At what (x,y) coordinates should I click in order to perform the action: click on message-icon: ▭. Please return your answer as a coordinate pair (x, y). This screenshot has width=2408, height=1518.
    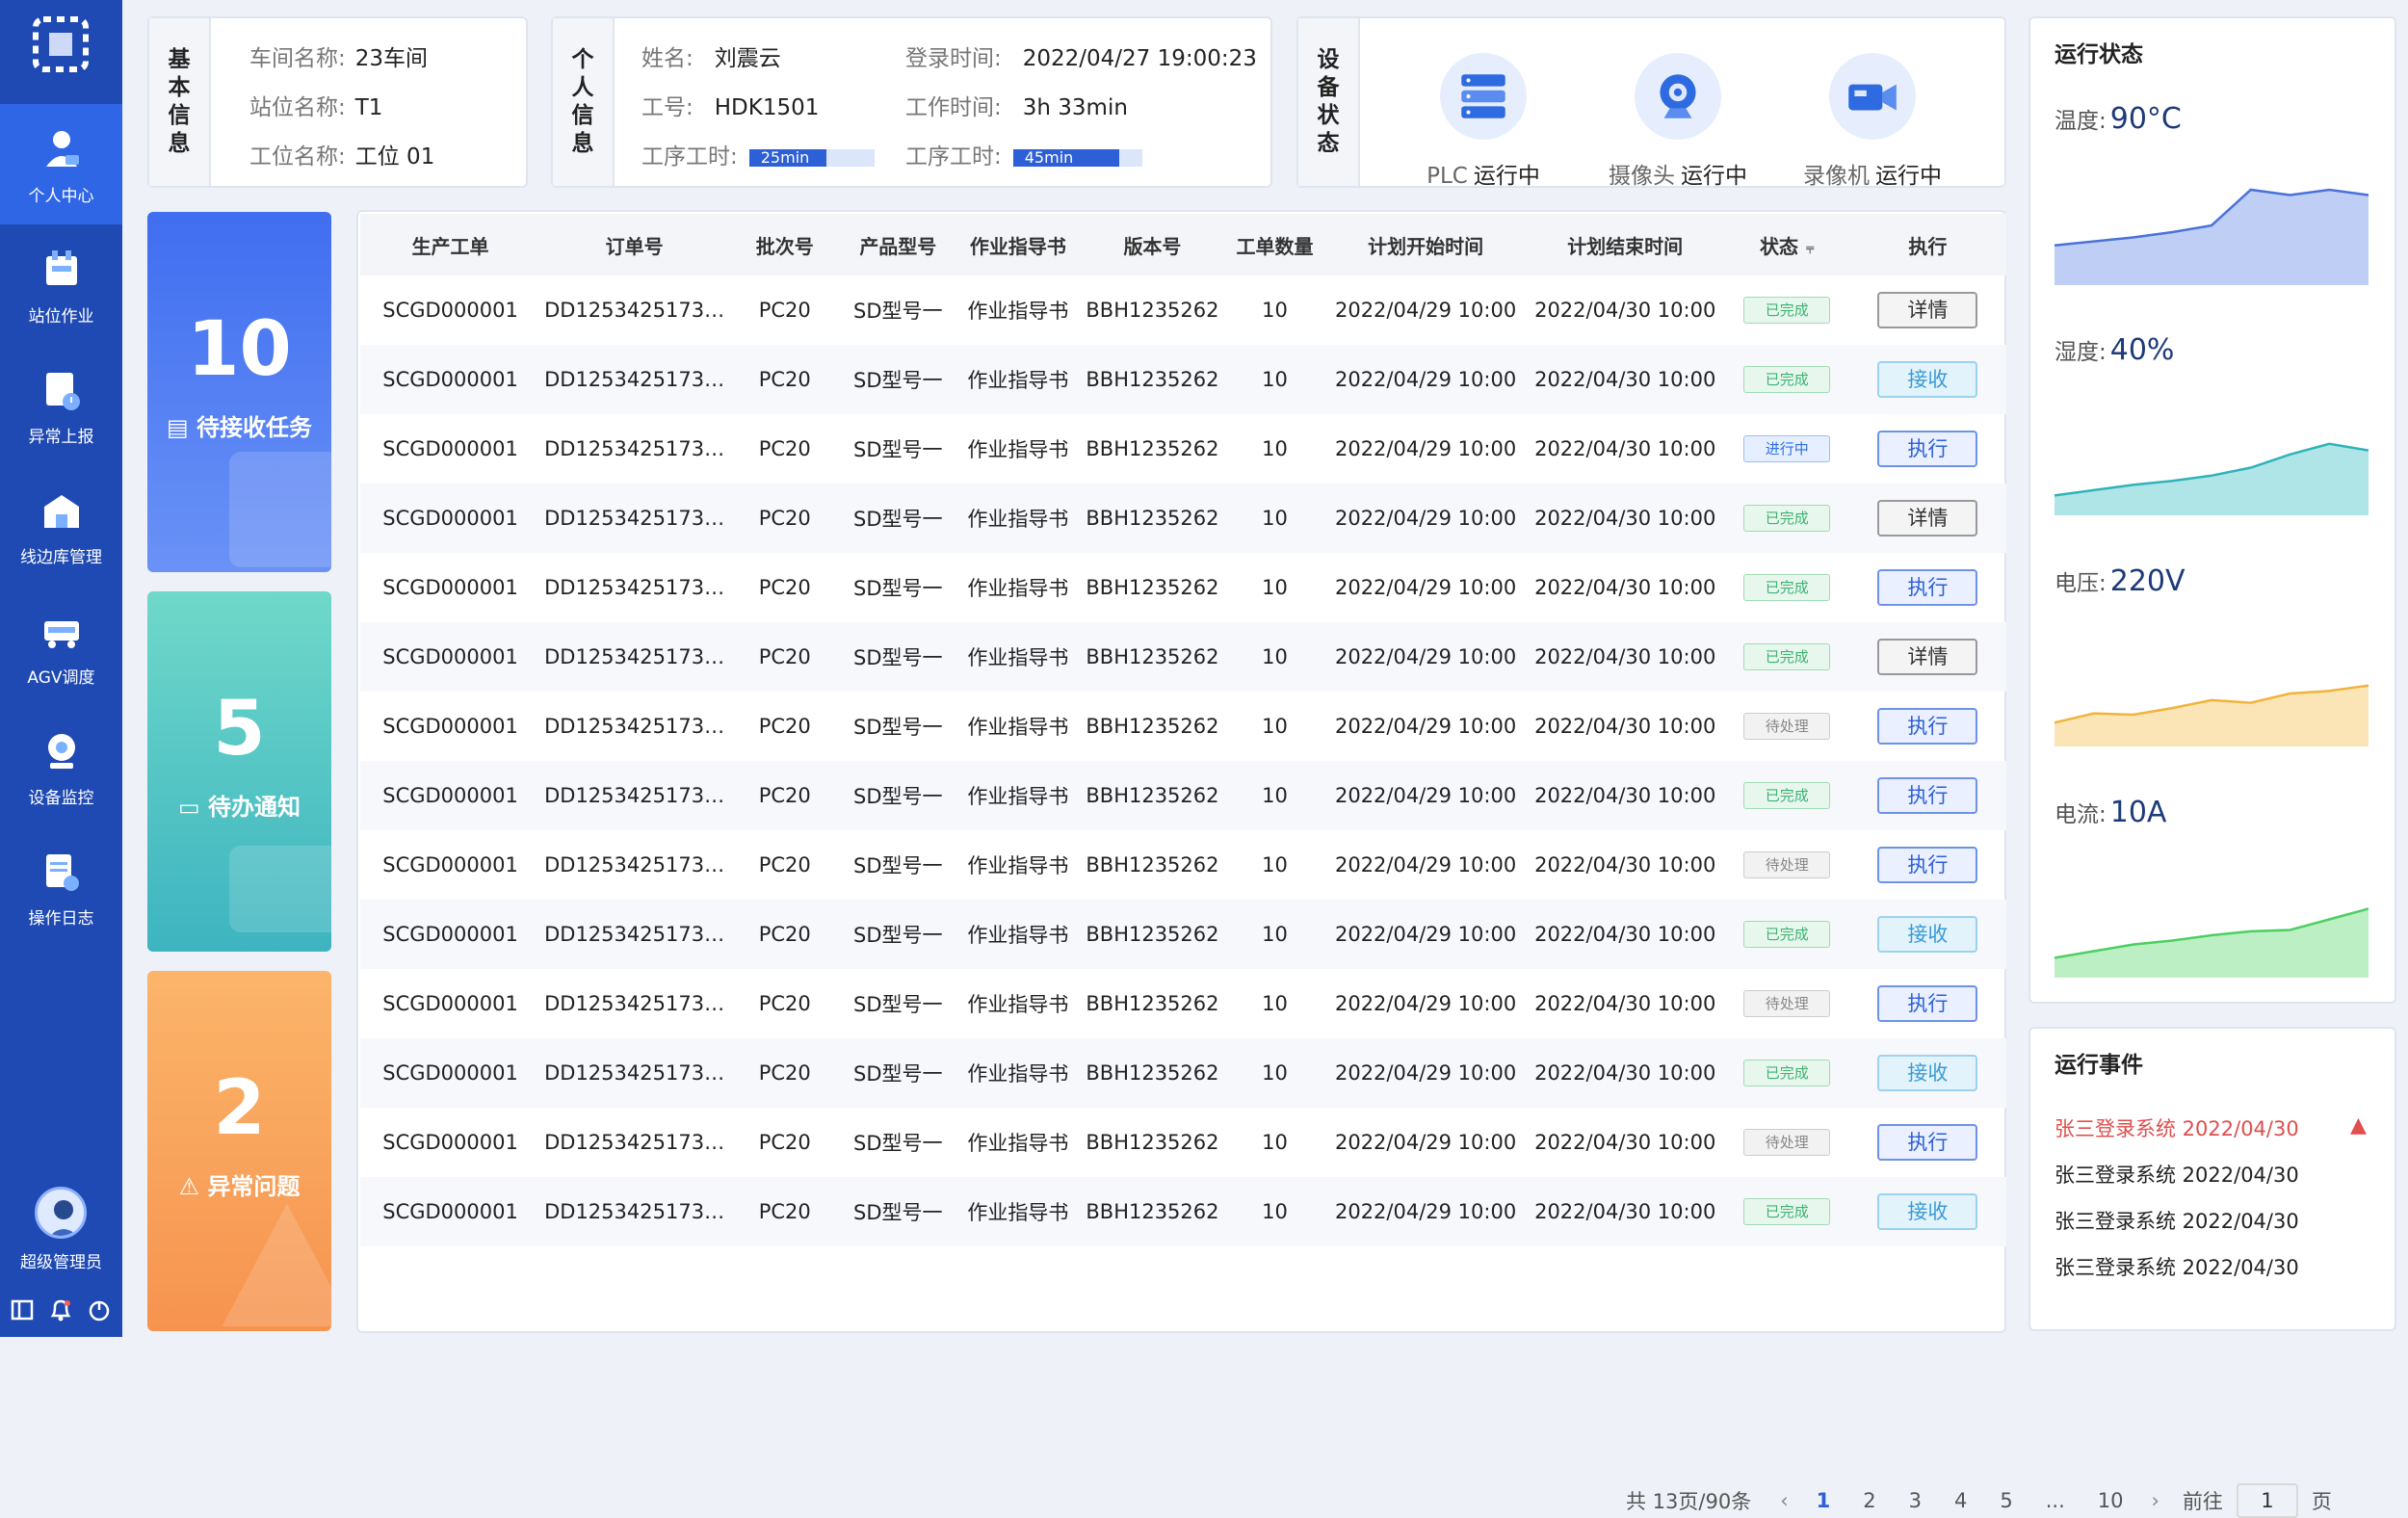
    Looking at the image, I should click on (193, 807).